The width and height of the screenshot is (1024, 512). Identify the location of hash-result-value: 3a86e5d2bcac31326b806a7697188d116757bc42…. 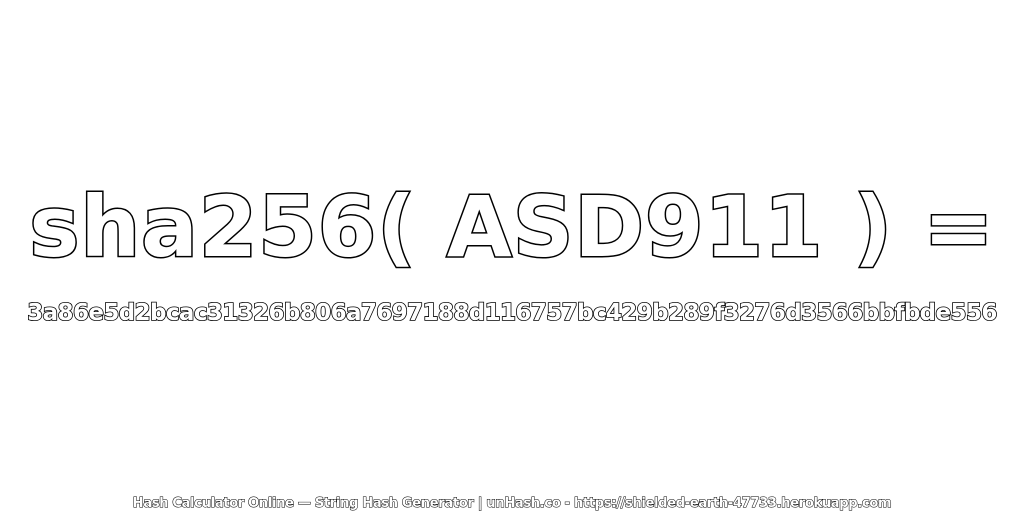
(512, 313).